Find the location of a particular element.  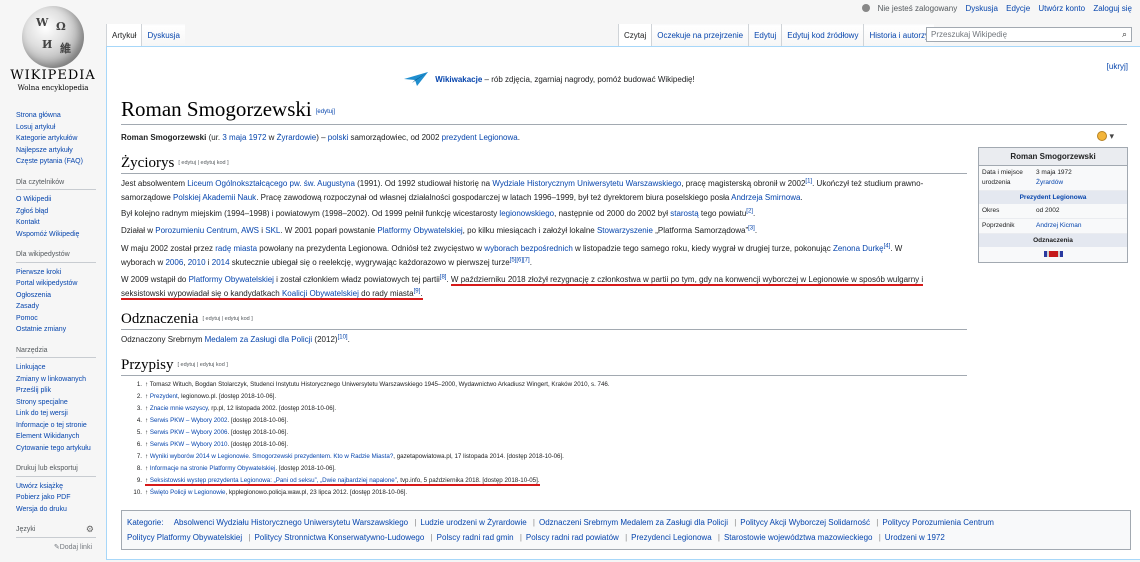

link-rada-miasta: radę miasta is located at coordinates (236, 248).